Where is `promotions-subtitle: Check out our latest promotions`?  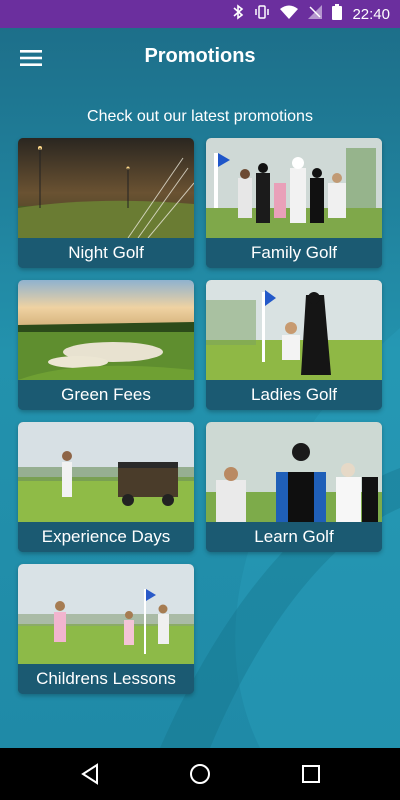 promotions-subtitle: Check out our latest promotions is located at coordinates (200, 116).